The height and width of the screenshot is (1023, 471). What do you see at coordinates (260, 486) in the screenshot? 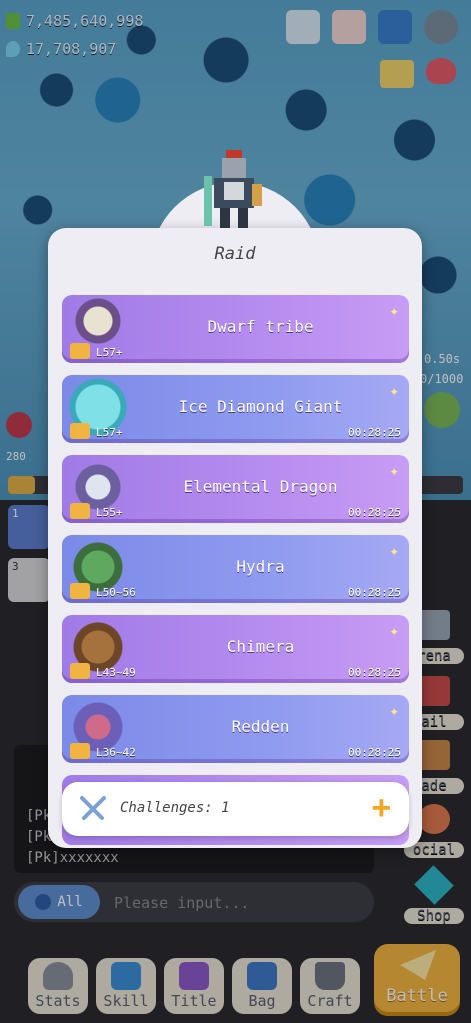
I see `boss-name: Elemental Dragon` at bounding box center [260, 486].